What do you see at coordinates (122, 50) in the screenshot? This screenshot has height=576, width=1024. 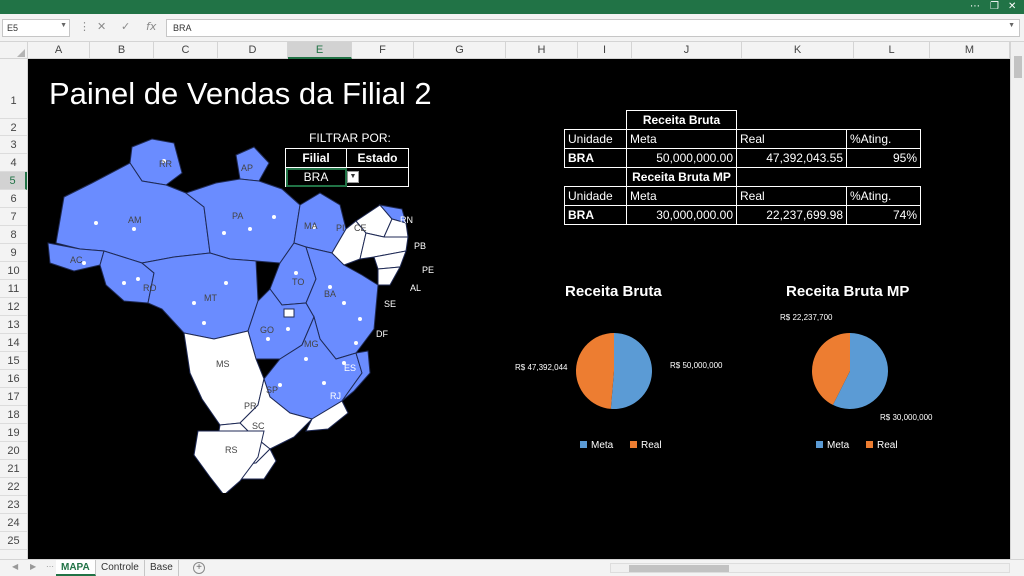 I see `column-header-b: B` at bounding box center [122, 50].